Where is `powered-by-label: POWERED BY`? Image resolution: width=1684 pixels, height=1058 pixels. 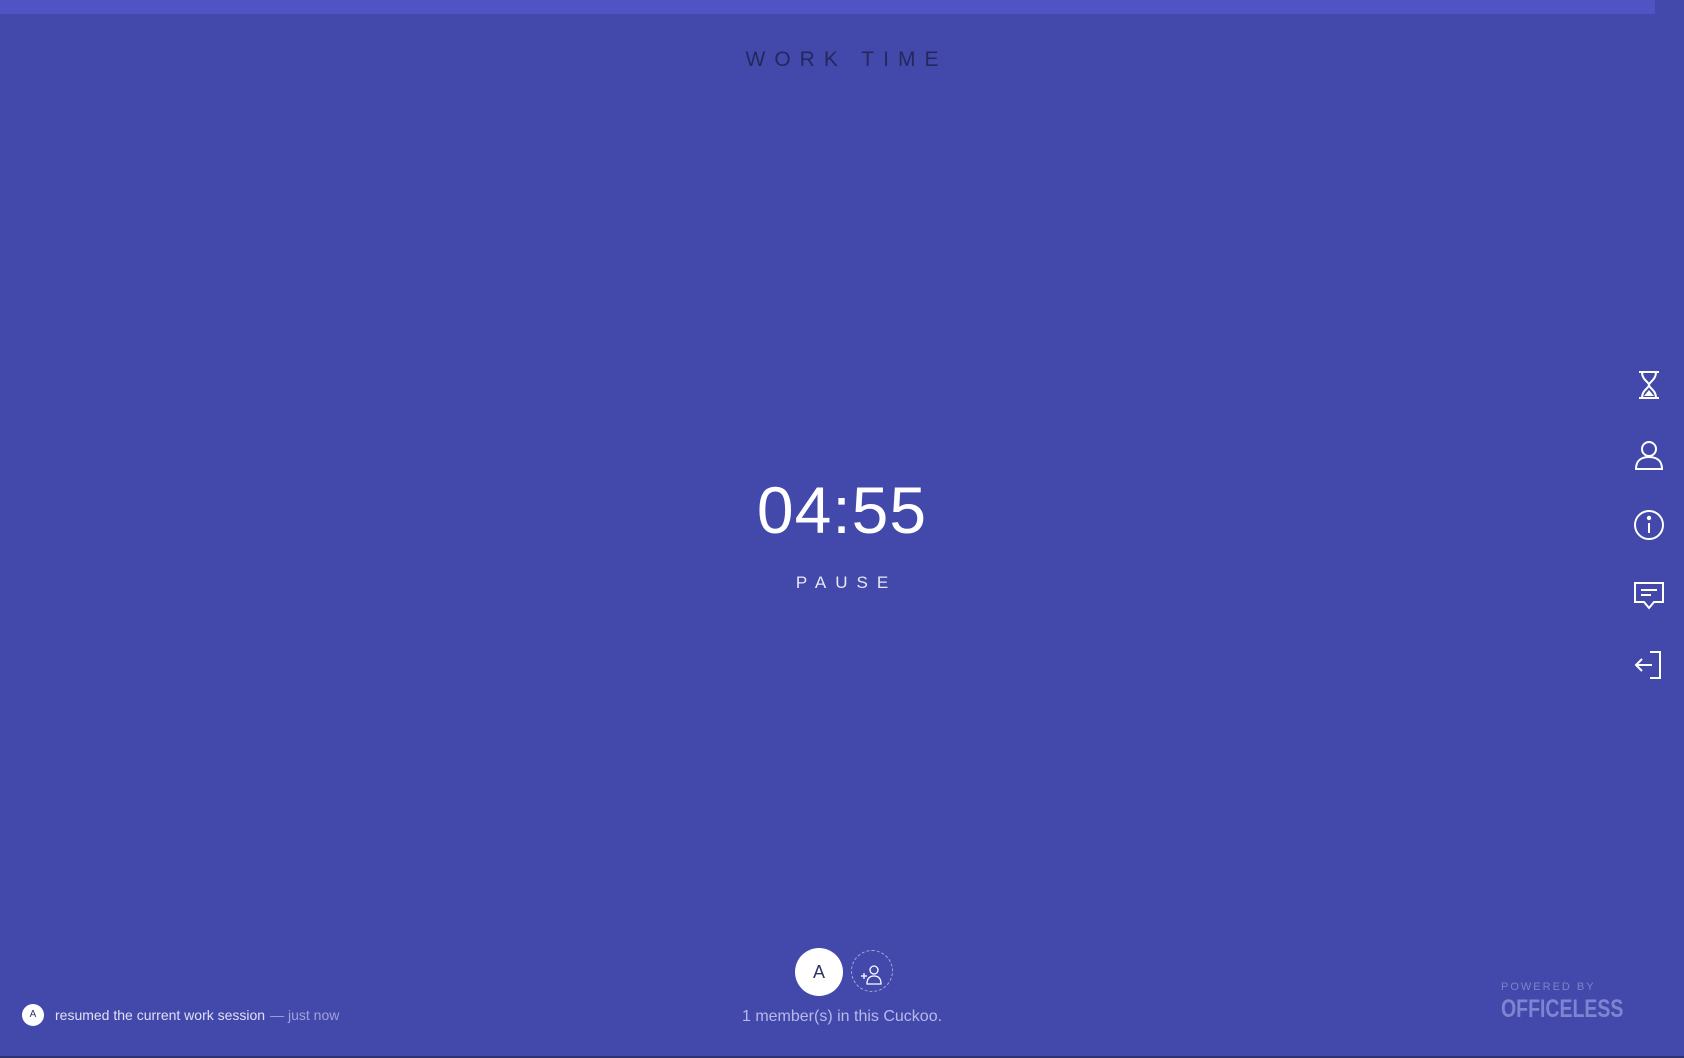
powered-by-label: POWERED BY is located at coordinates (1548, 987).